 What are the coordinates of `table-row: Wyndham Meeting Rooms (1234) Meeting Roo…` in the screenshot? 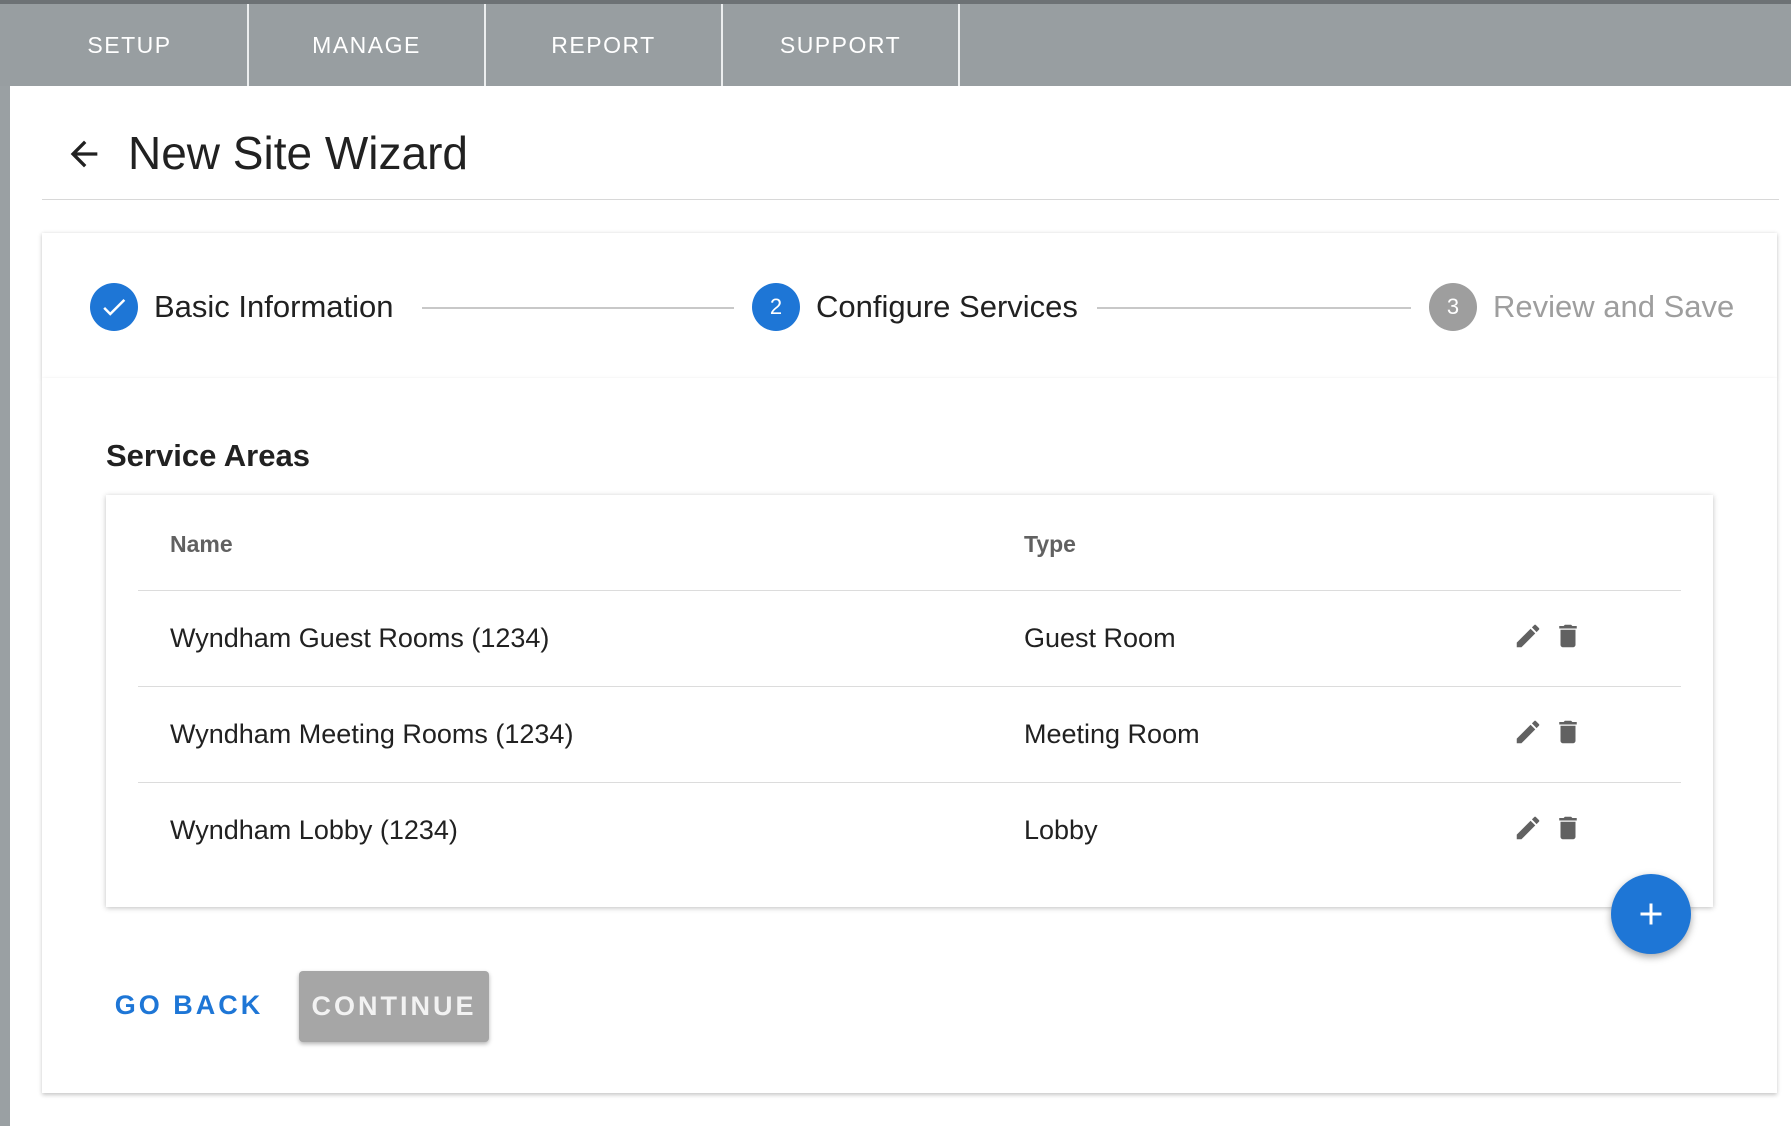 It's located at (909, 734).